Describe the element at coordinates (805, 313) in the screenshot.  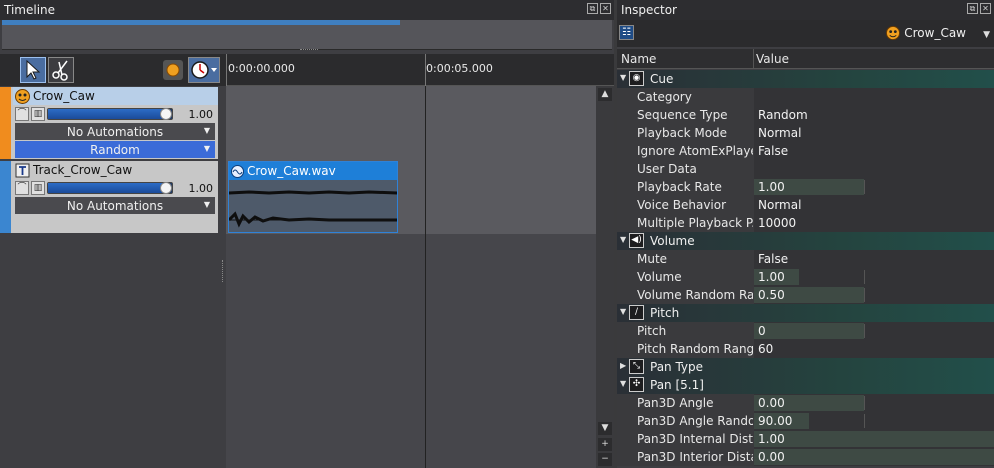
I see `property-category: ▼ ∕ Pitch` at that location.